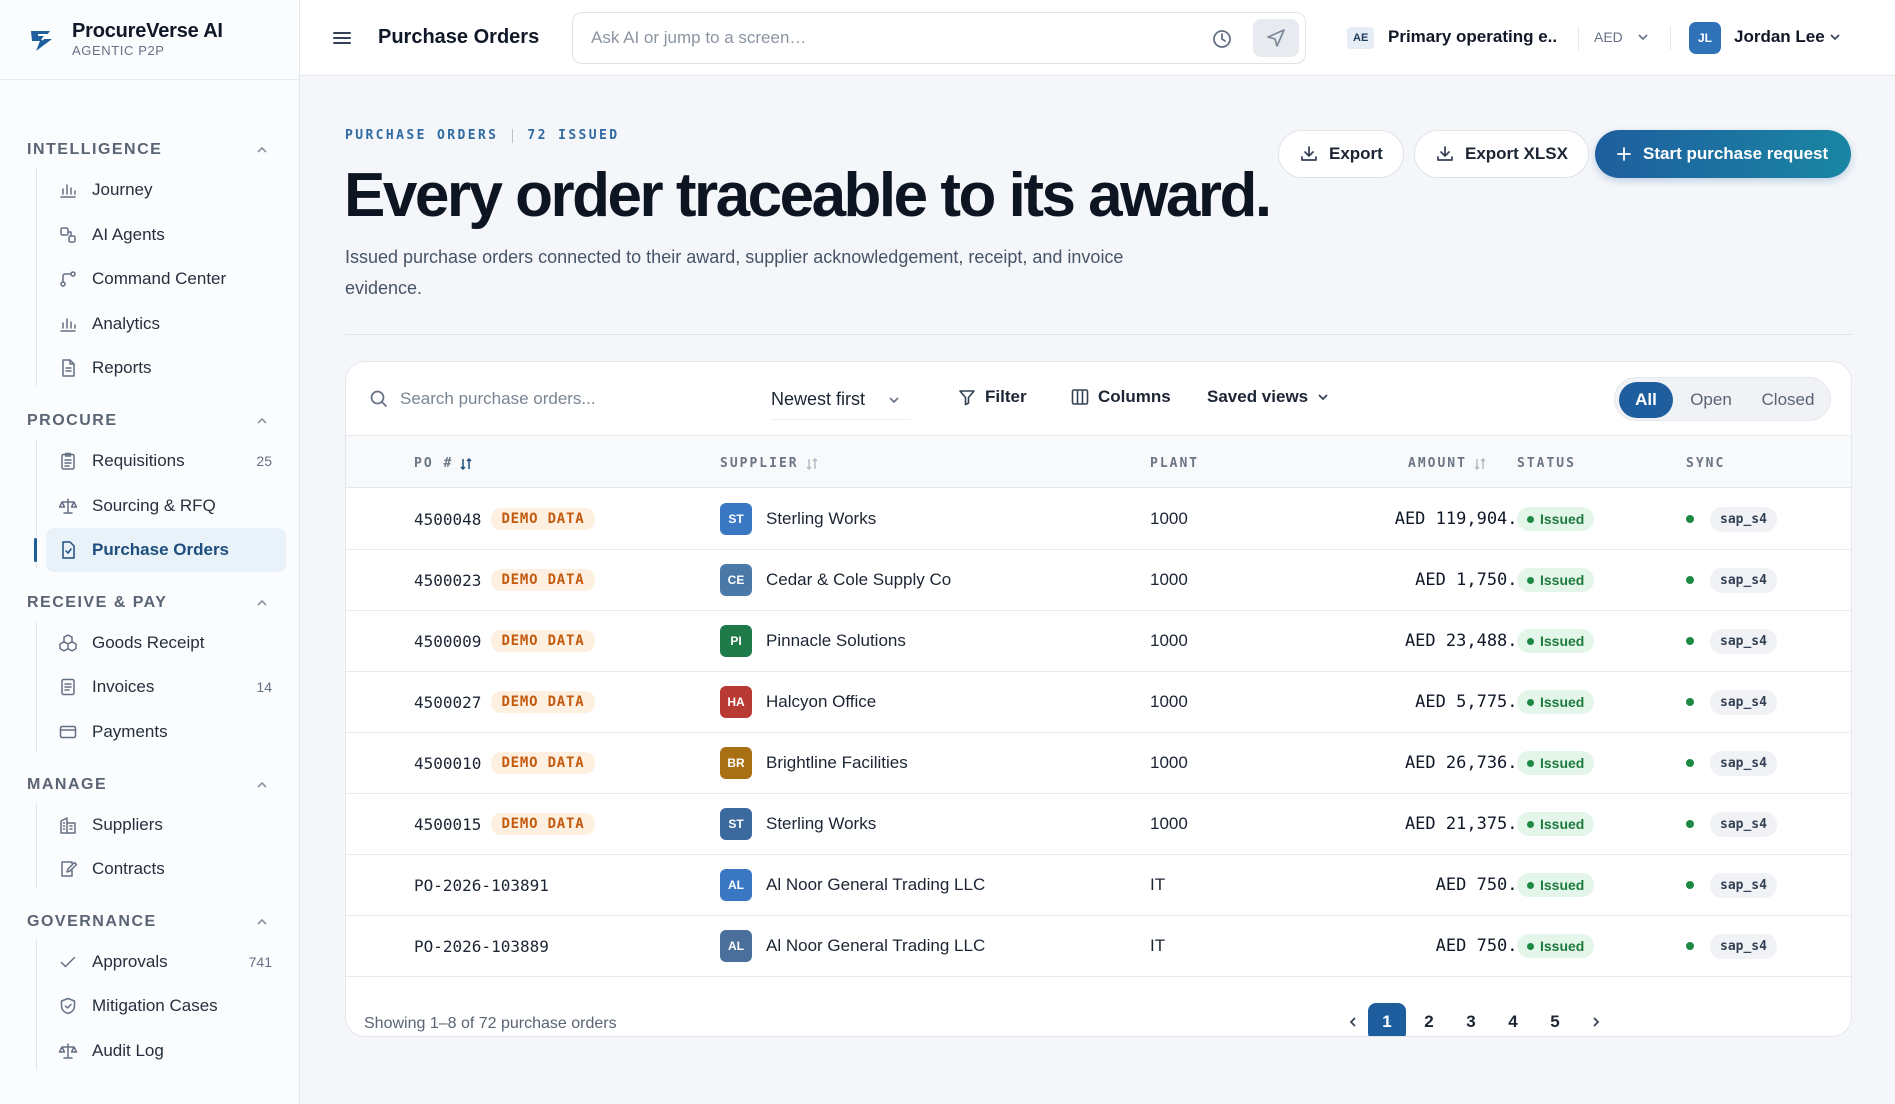 The image size is (1895, 1104). I want to click on amount-cell: AED 23,488.00, so click(1352, 641).